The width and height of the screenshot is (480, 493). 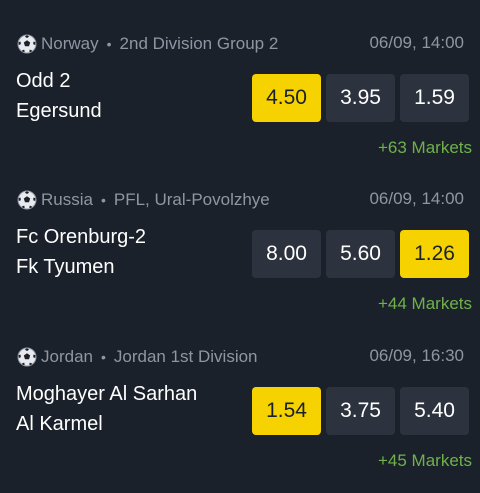 I want to click on more-markets-link: +45 Markets, so click(x=425, y=461).